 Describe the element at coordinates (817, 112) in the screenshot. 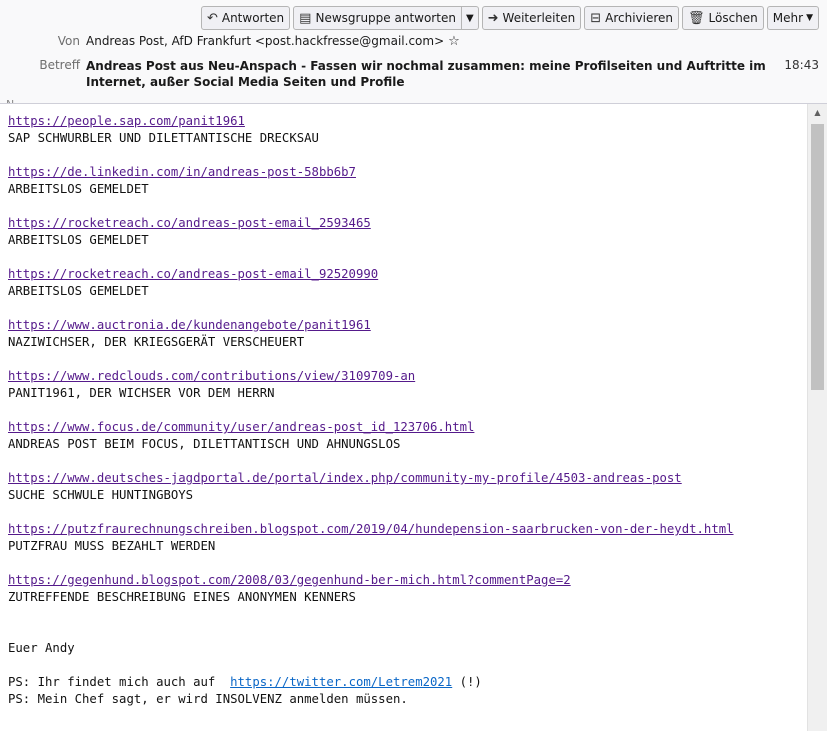

I see `scroll-up-icon: ▲` at that location.